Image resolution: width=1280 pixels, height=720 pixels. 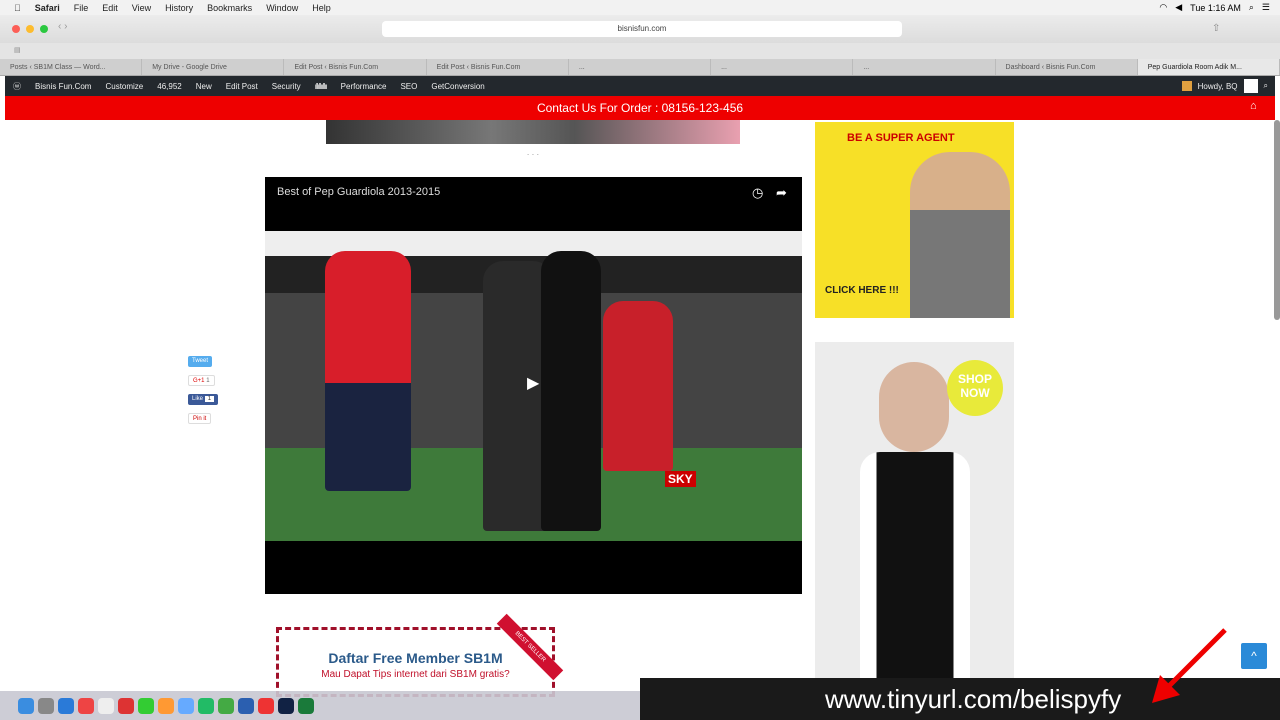 I want to click on launchpad-icon, so click(x=46, y=705).